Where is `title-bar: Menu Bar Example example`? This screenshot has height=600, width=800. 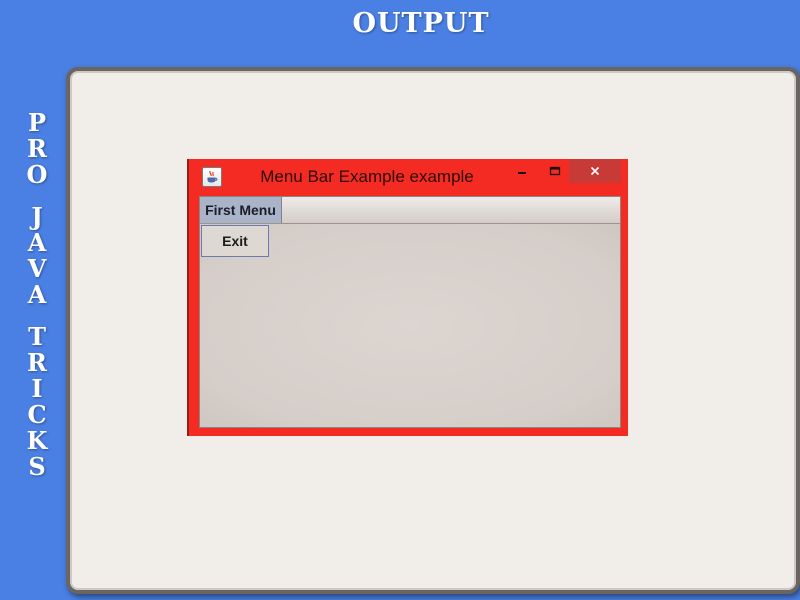
title-bar: Menu Bar Example example is located at coordinates (408, 178).